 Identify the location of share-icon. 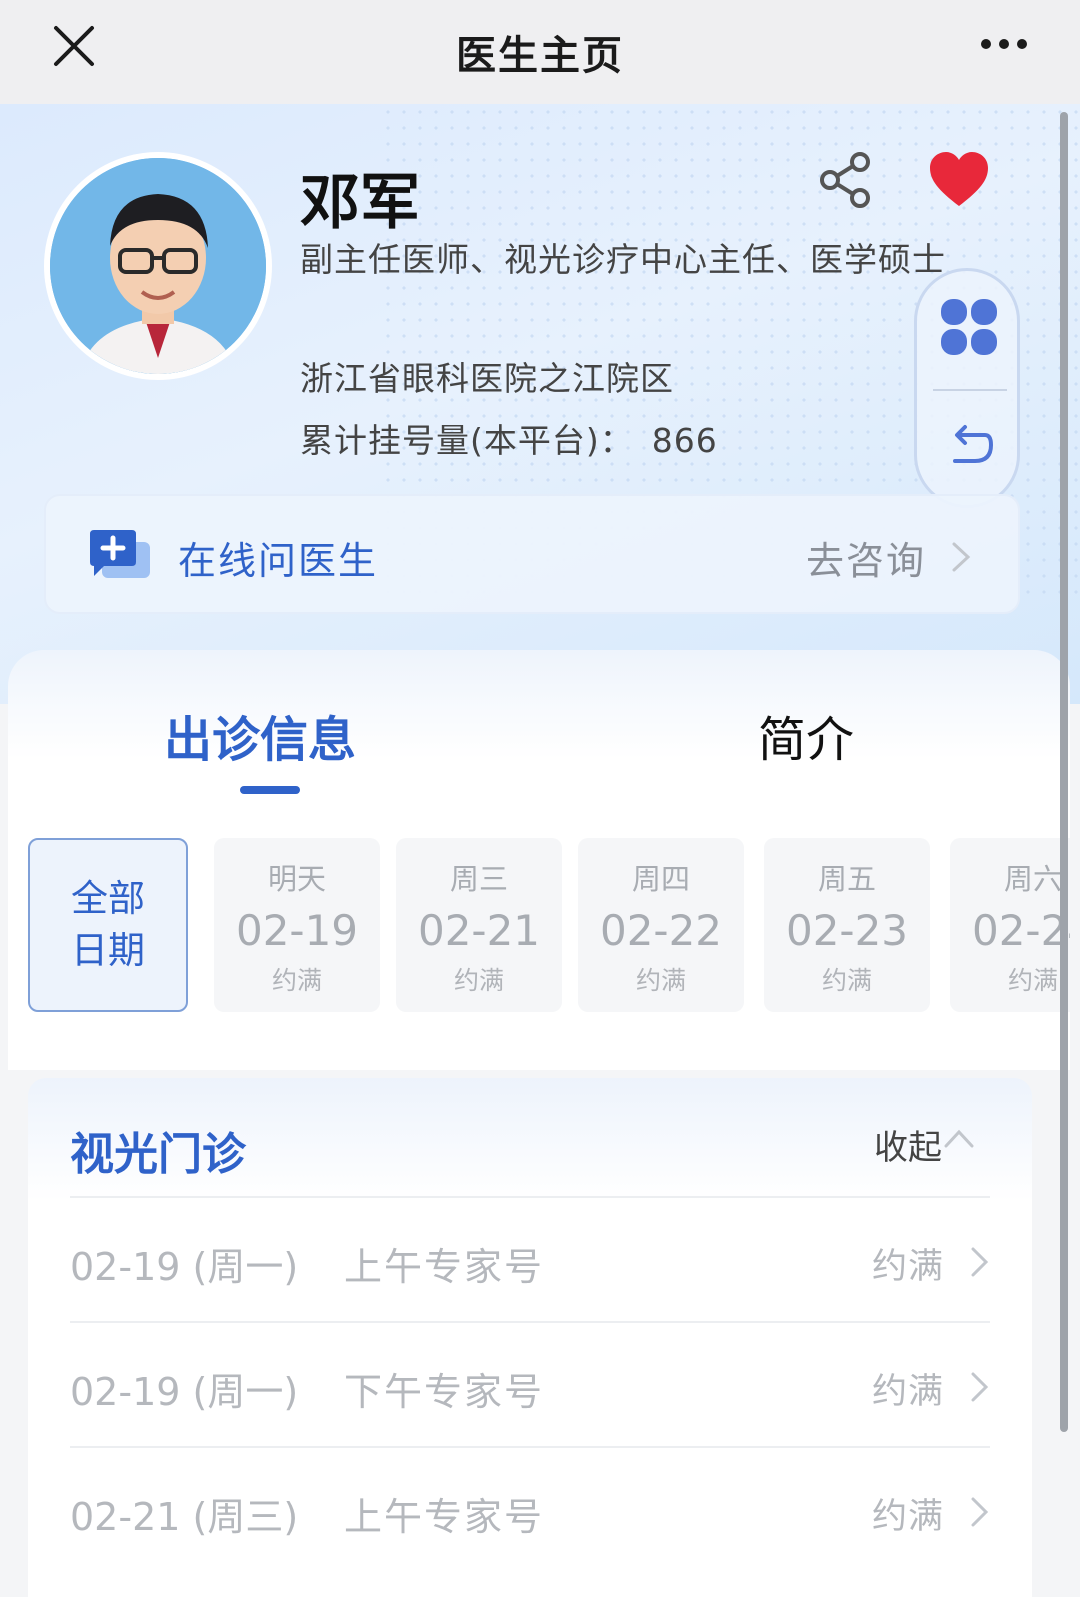
(846, 180).